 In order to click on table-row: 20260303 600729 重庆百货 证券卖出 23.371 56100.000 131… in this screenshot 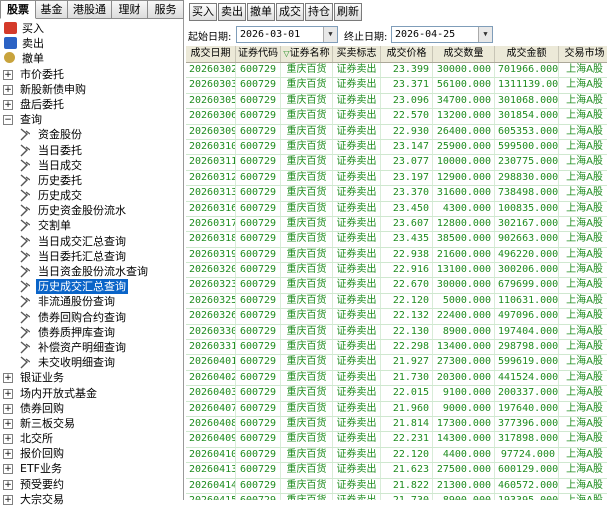, I will do `click(396, 86)`.